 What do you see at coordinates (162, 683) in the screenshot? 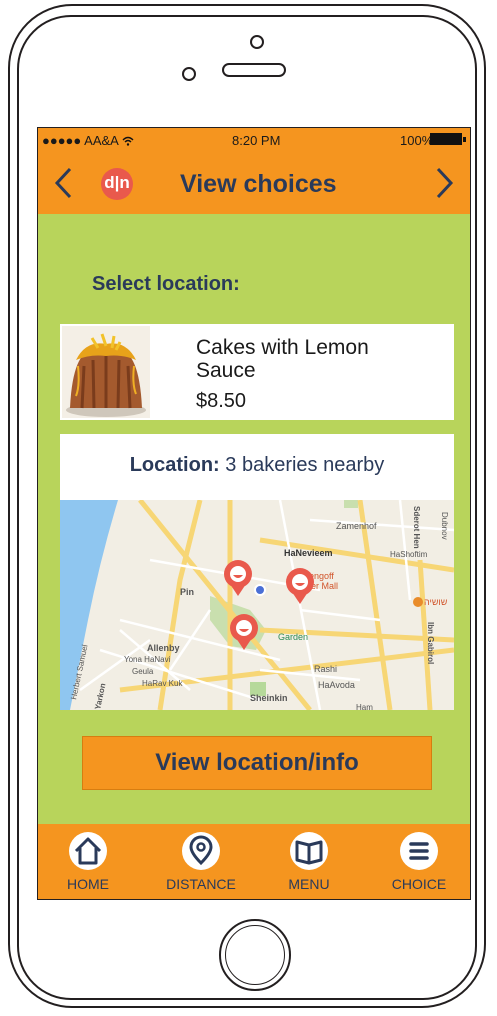
I see `svg-text: HaRav Kuk` at bounding box center [162, 683].